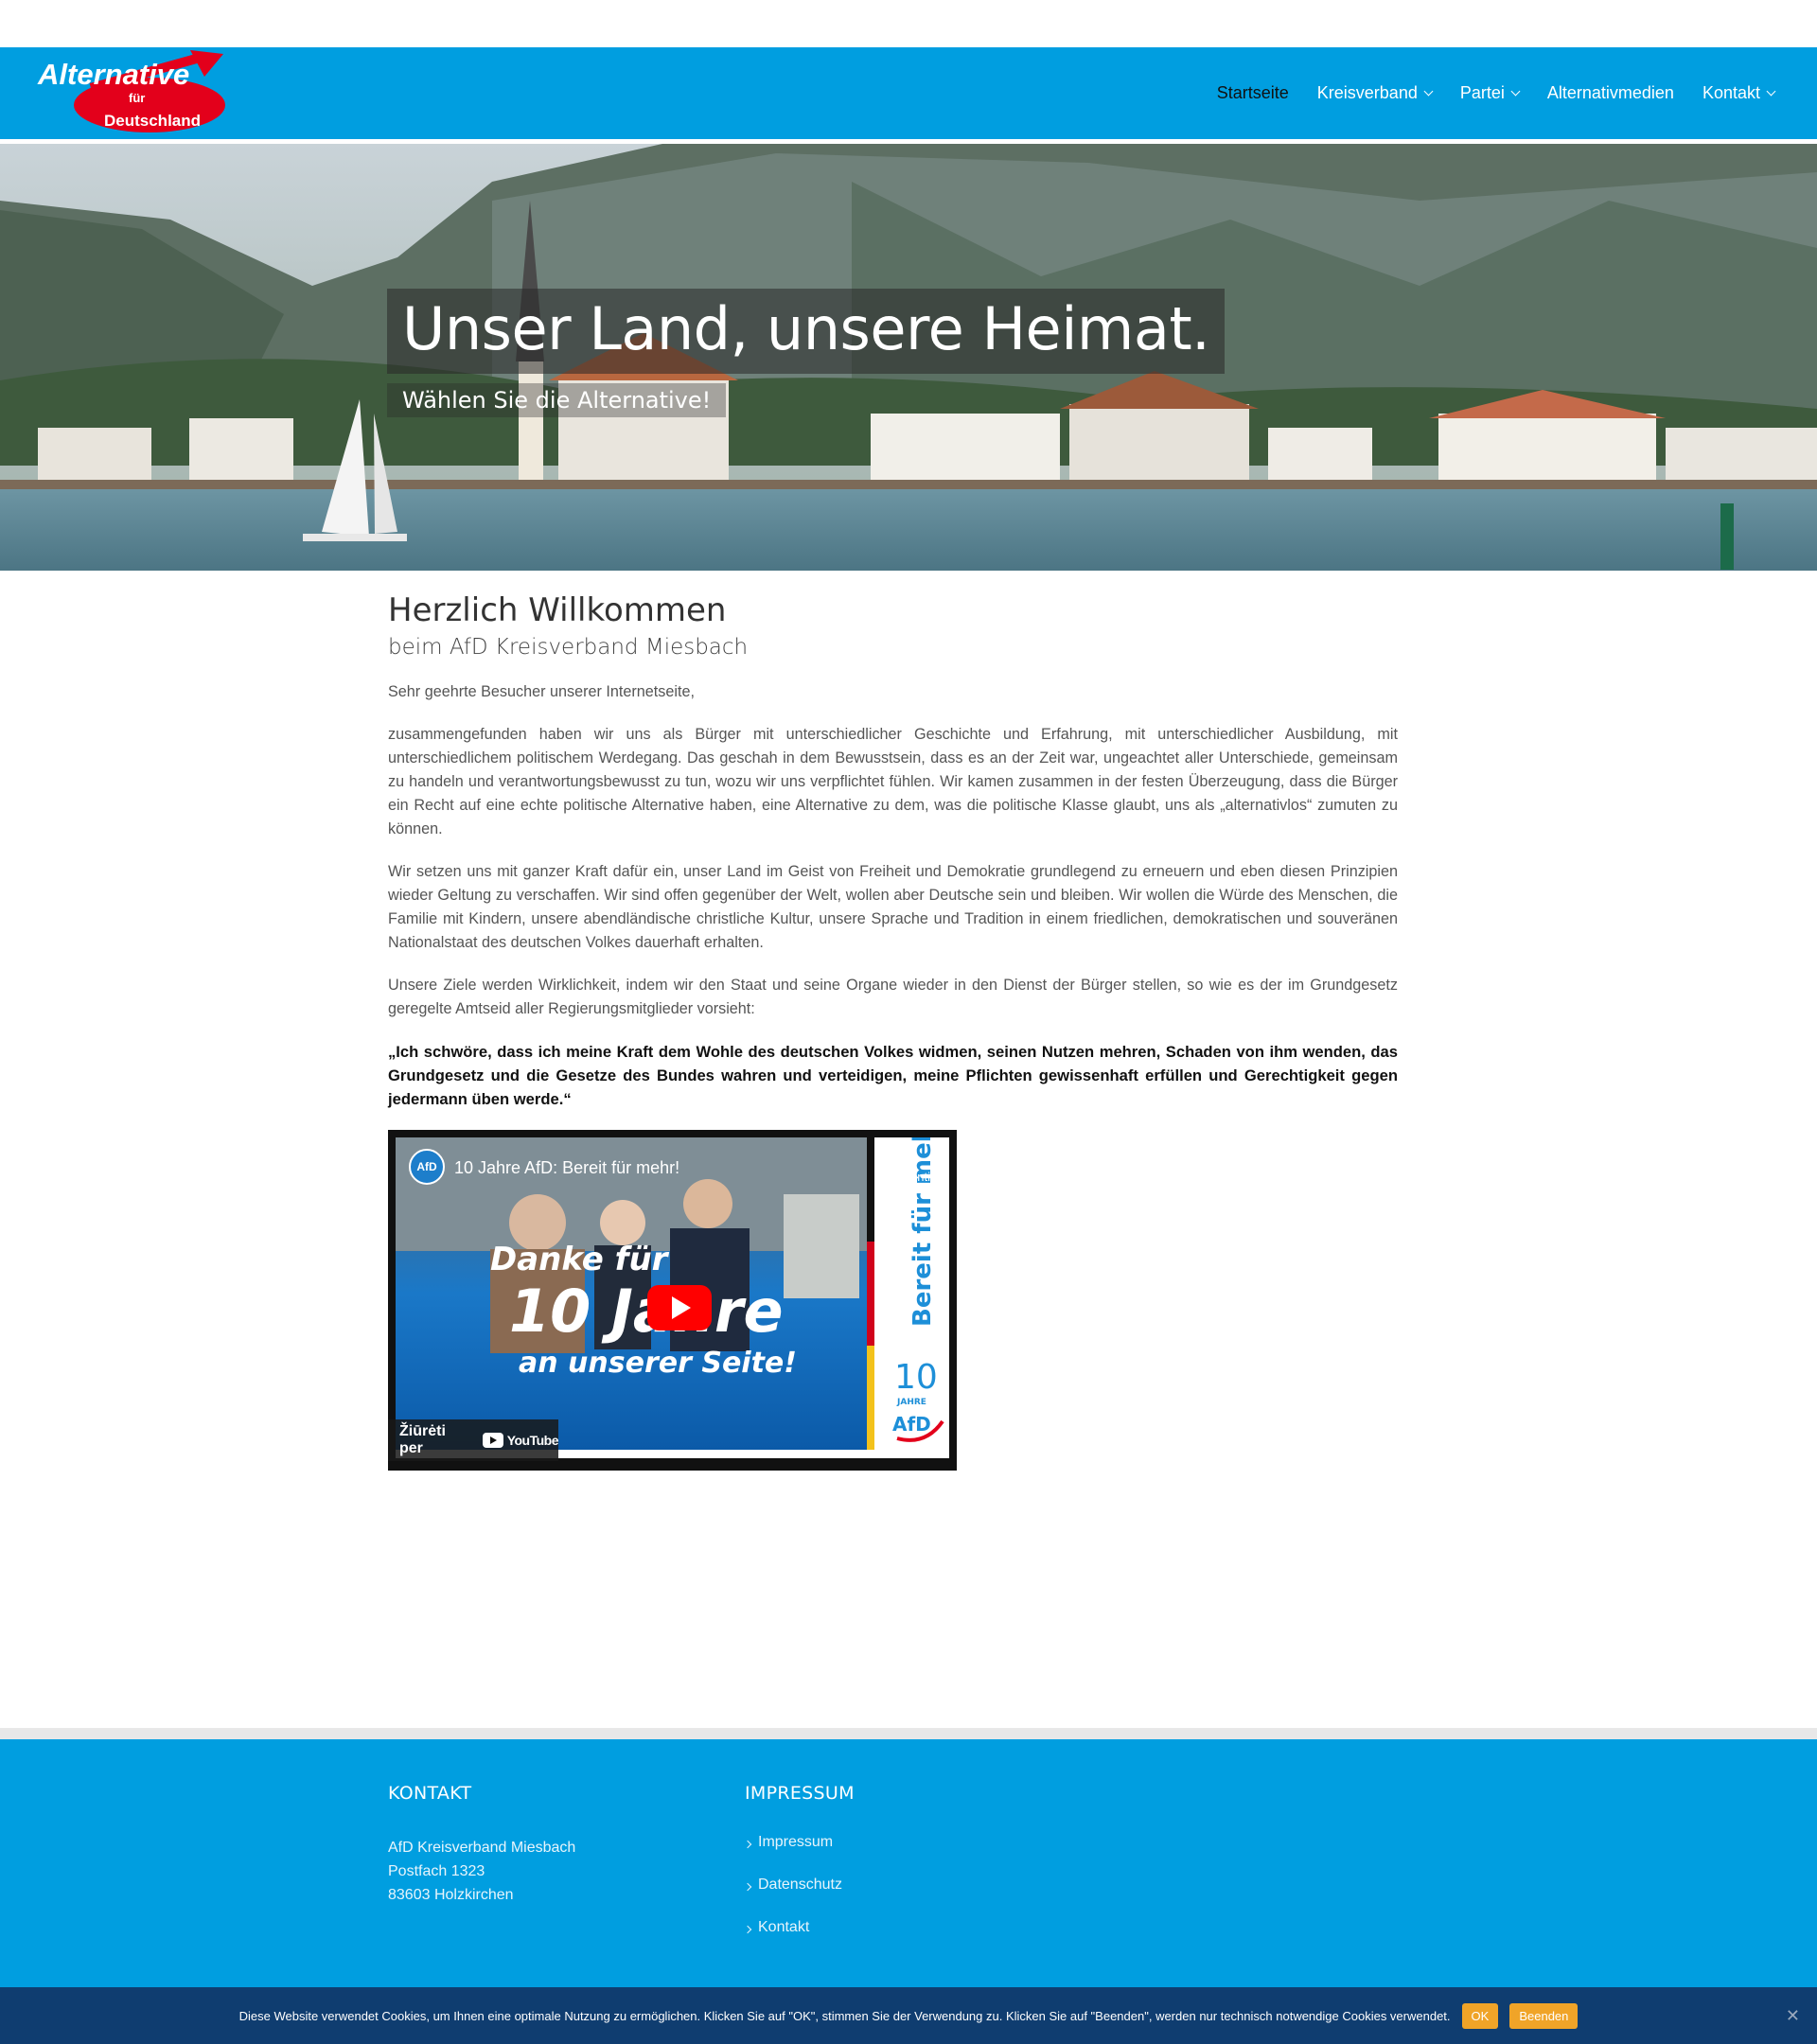 This screenshot has width=1817, height=2044. Describe the element at coordinates (1367, 92) in the screenshot. I see `nav-label: Kreisverband` at that location.